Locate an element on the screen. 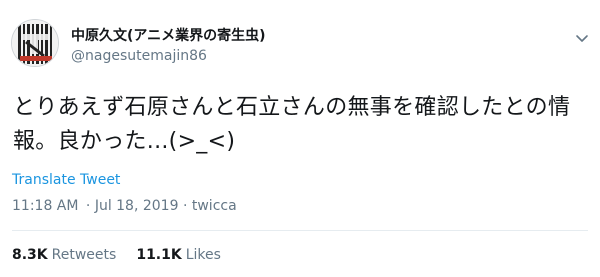  likes-stat: 11.1K Likes is located at coordinates (178, 255).